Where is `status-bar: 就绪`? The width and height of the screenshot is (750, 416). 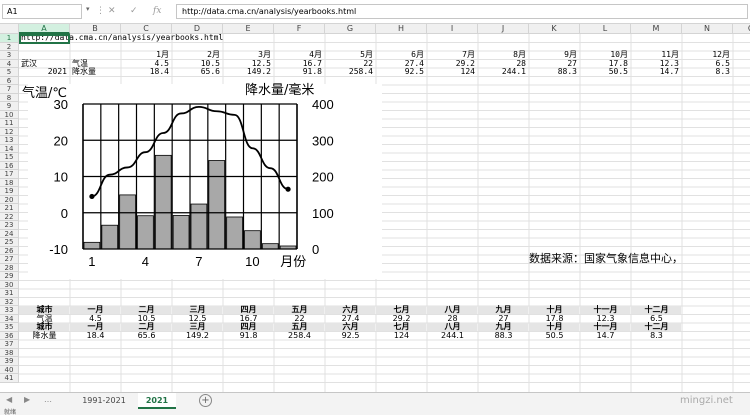
status-bar: 就绪 is located at coordinates (375, 412).